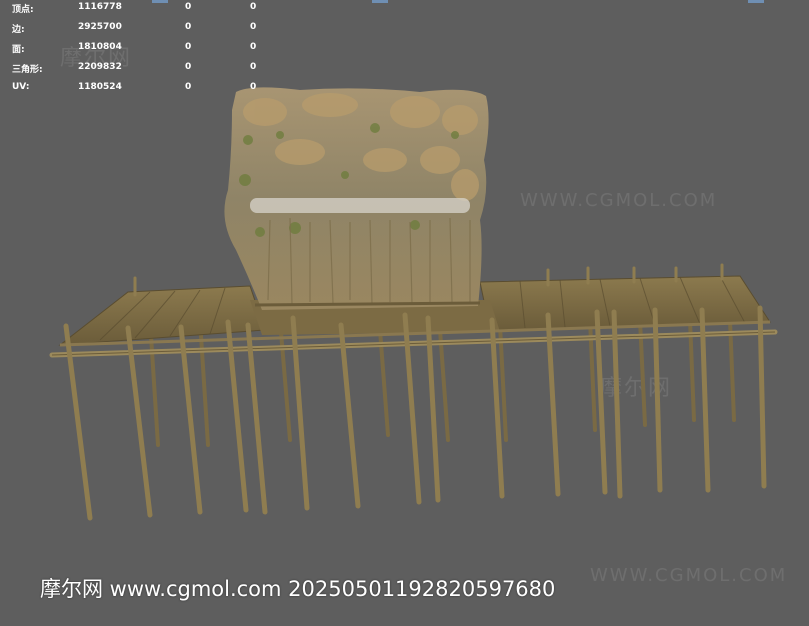 The image size is (809, 626). What do you see at coordinates (18, 30) in the screenshot?
I see `stat-label: 边:` at bounding box center [18, 30].